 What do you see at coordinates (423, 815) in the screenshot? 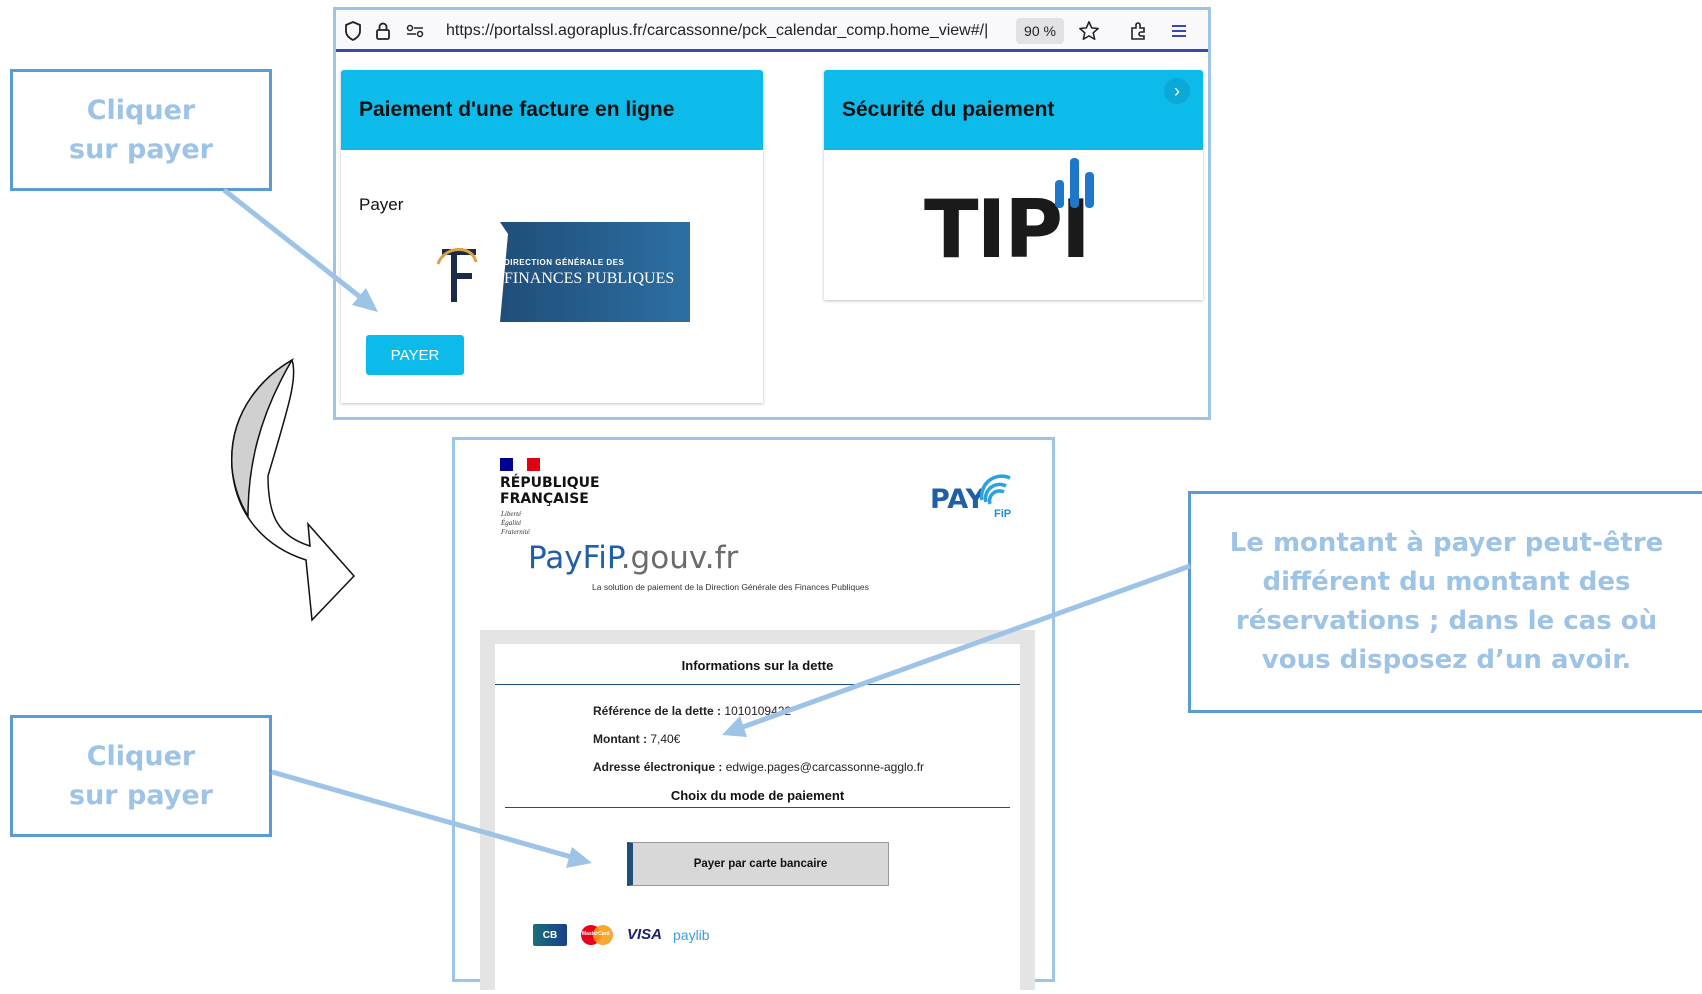
I see `arrow-to-card-button` at bounding box center [423, 815].